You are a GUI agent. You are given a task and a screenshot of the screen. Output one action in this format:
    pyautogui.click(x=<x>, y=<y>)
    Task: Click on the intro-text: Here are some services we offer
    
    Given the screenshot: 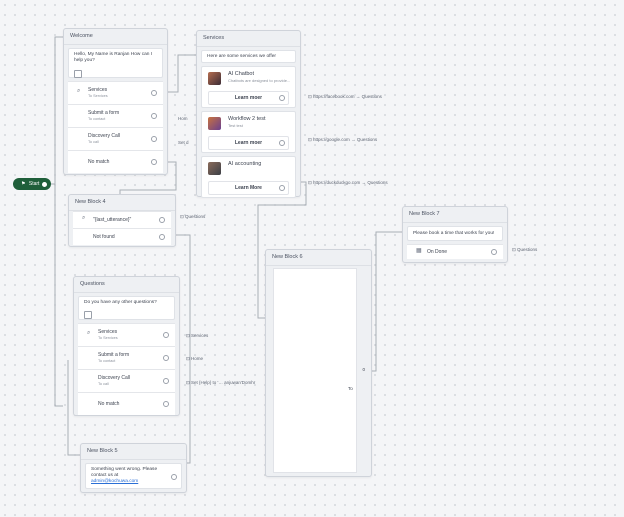 What is the action you would take?
    pyautogui.click(x=241, y=56)
    